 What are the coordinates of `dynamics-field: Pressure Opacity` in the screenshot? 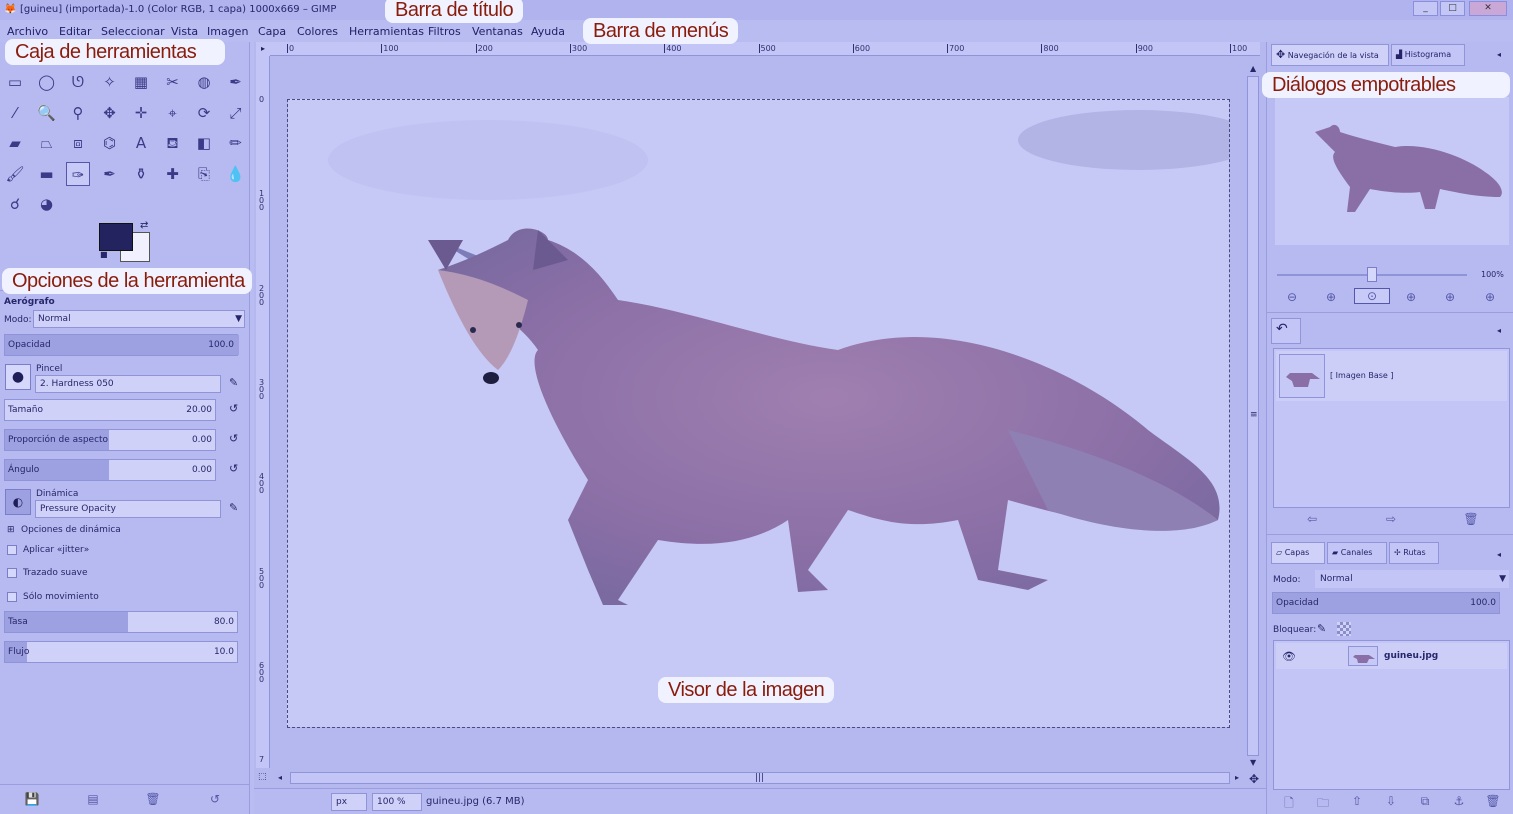 It's located at (128, 509).